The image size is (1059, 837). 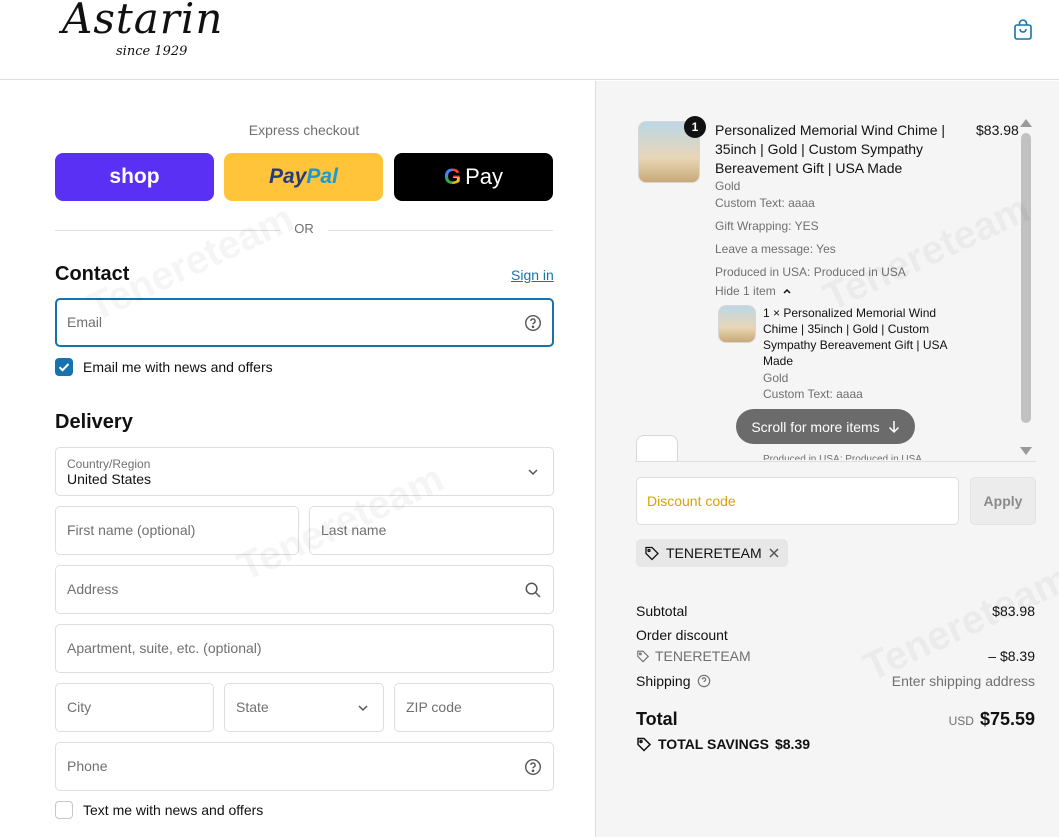 I want to click on contact-heading: Contact, so click(x=92, y=274).